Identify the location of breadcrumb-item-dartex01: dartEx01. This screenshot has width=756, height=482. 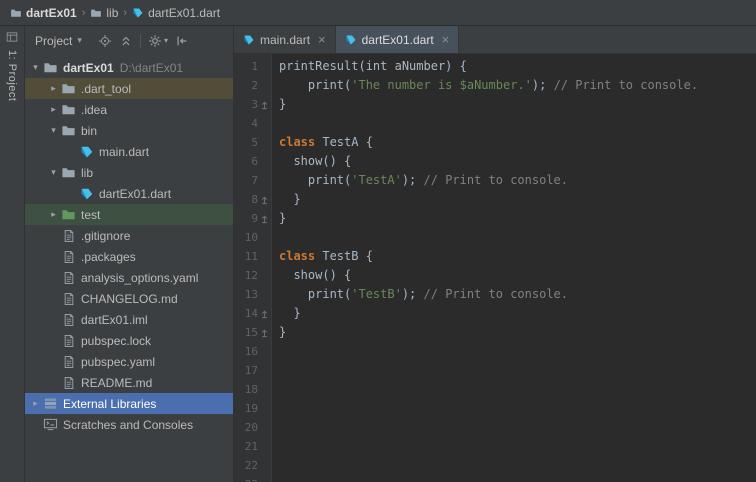
(43, 13).